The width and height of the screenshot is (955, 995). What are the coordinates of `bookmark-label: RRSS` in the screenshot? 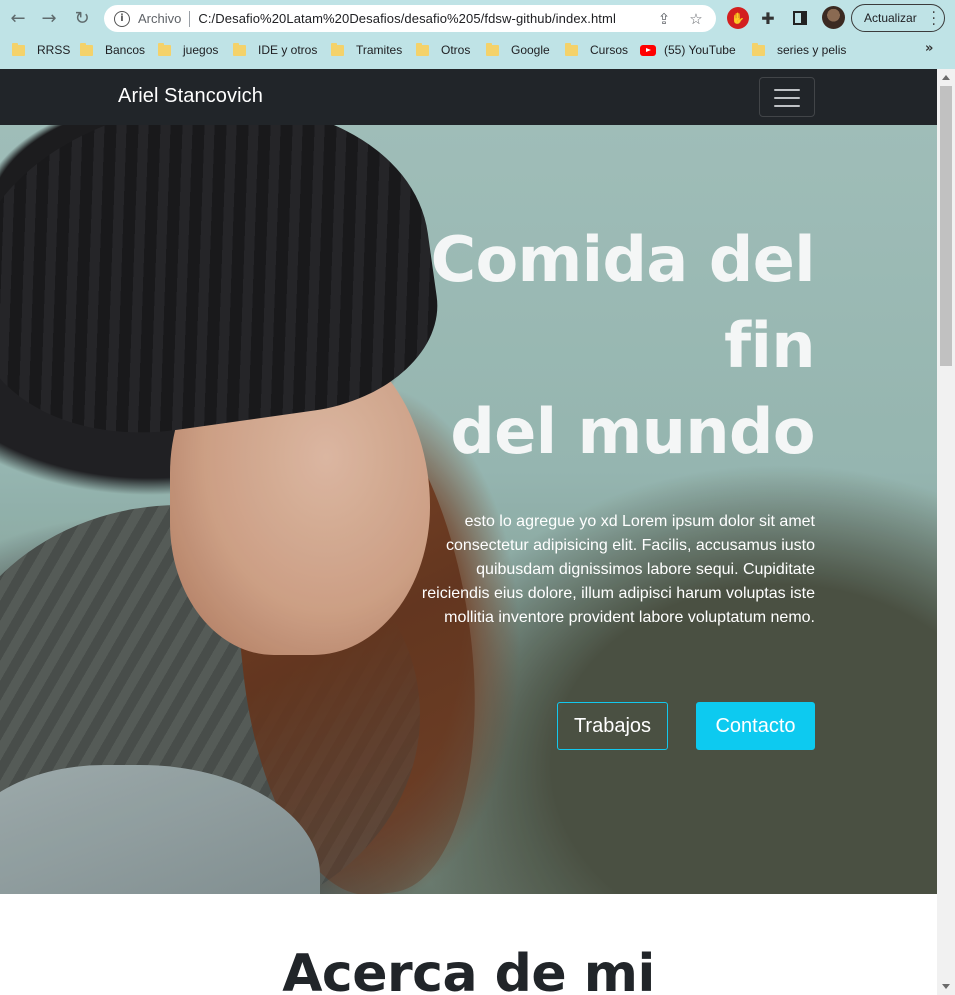 It's located at (54, 50).